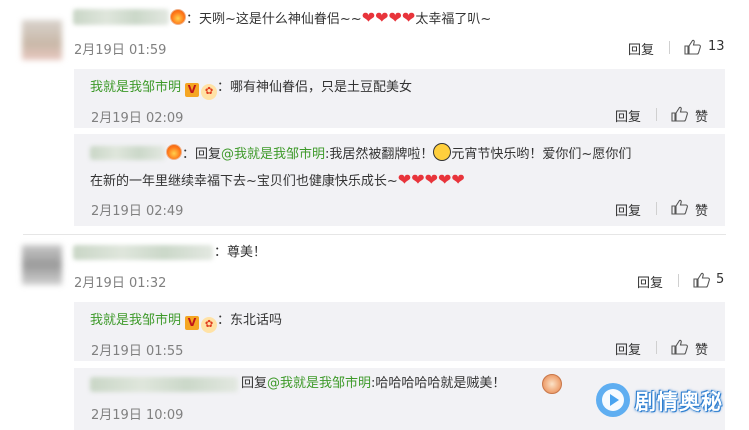 The width and height of the screenshot is (749, 430). I want to click on hearts-emoji-icon: ❤❤❤❤❤, so click(431, 179).